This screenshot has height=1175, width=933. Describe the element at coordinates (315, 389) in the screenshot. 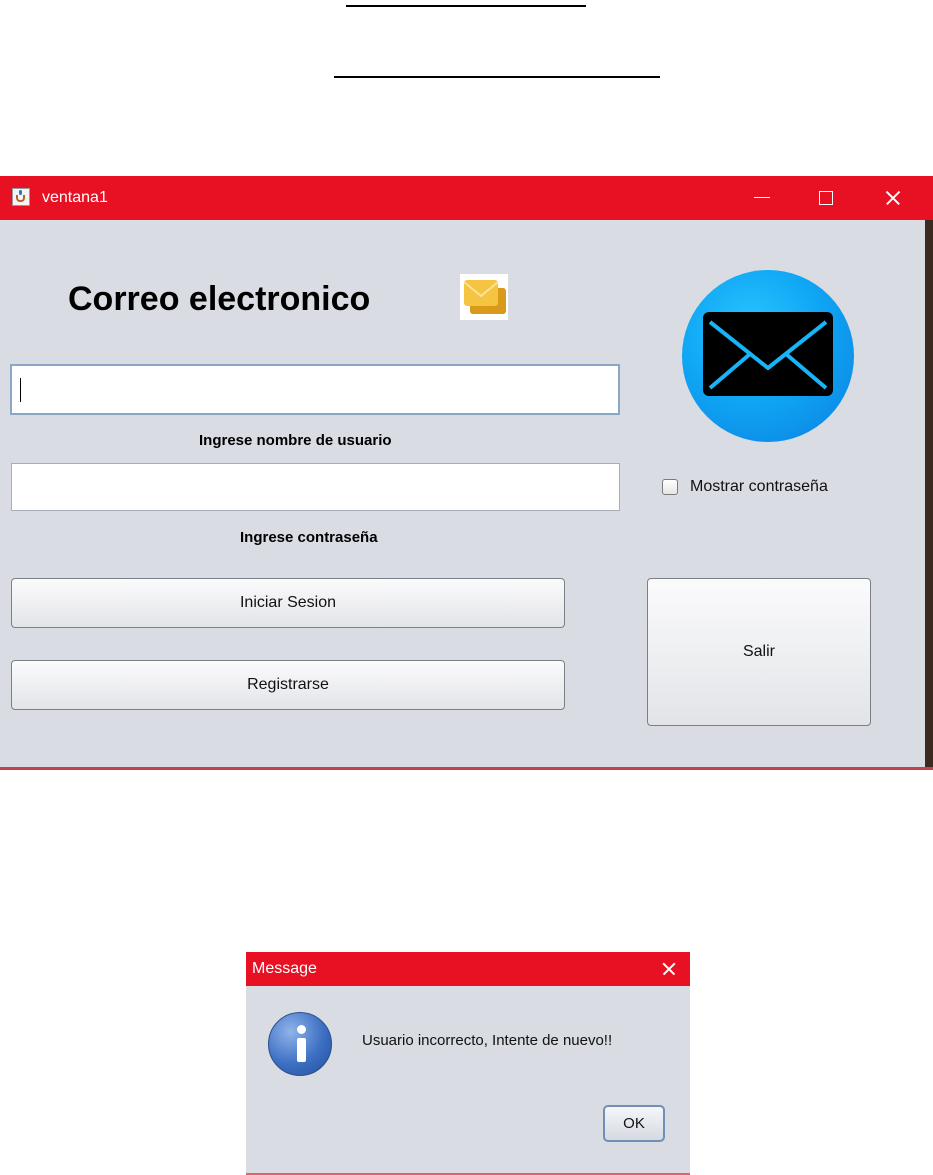

I see `username-input` at that location.